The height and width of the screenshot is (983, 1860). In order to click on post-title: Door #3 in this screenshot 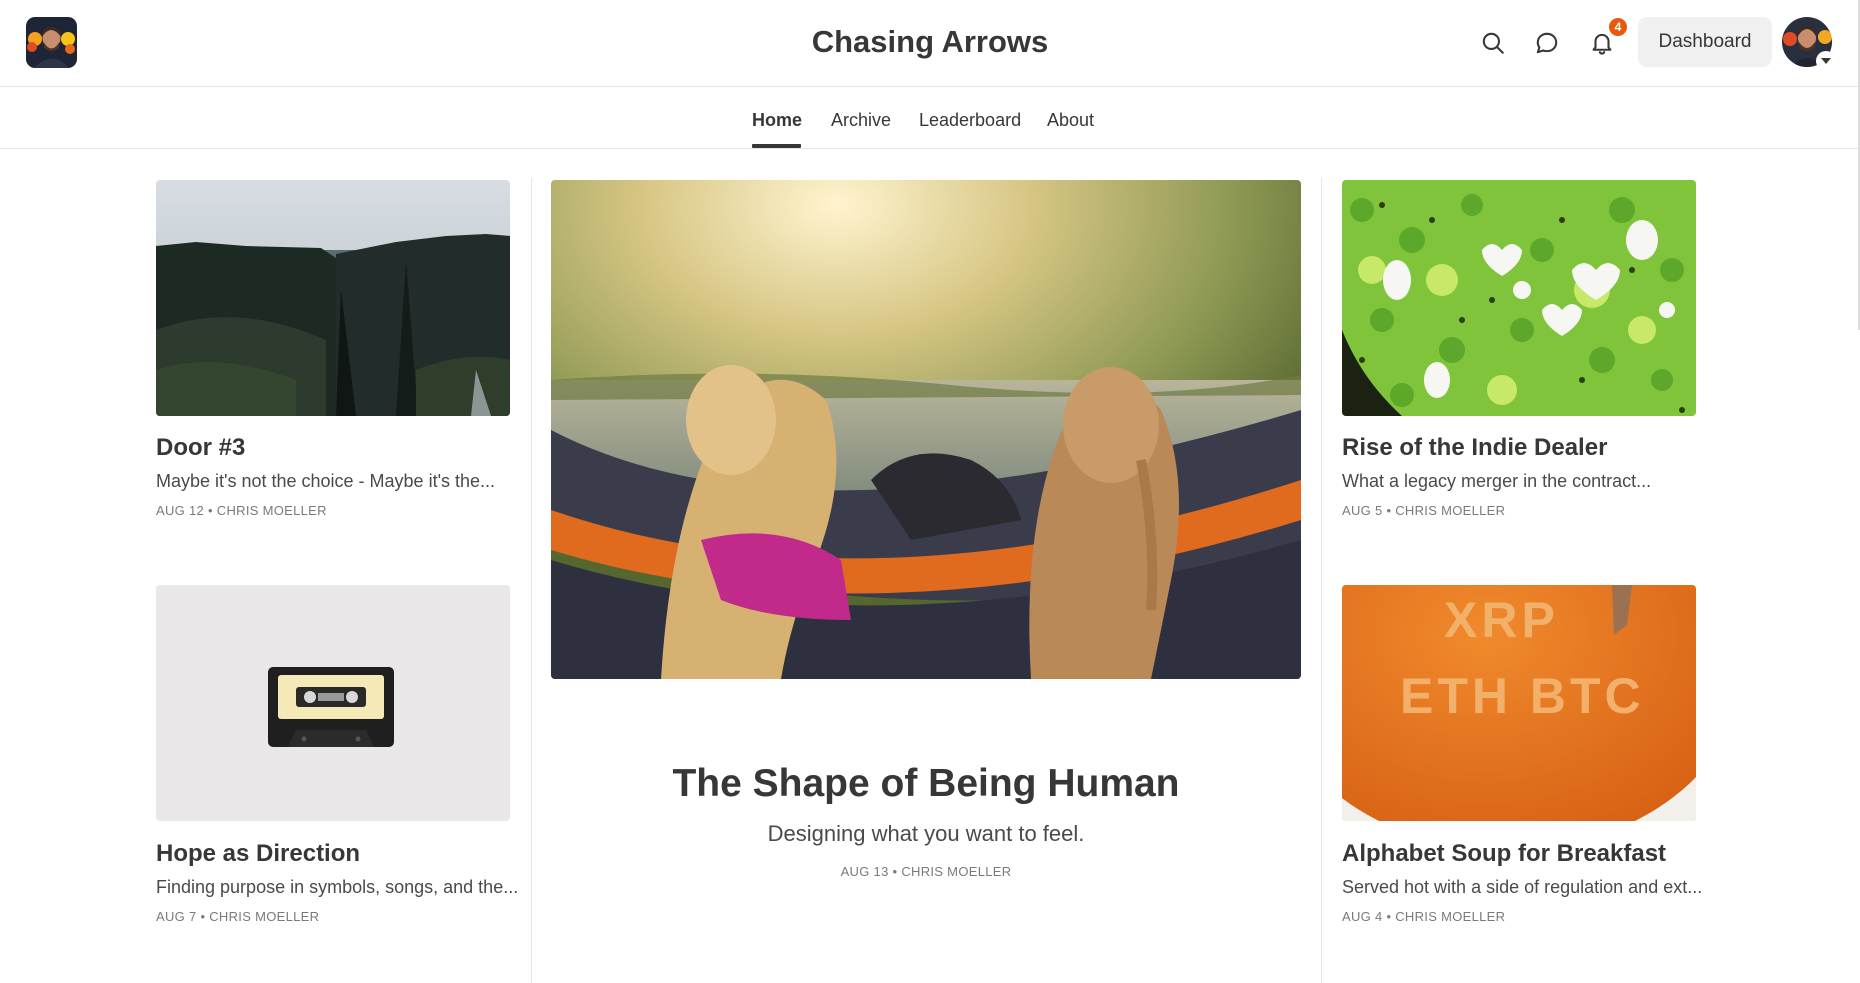, I will do `click(200, 448)`.